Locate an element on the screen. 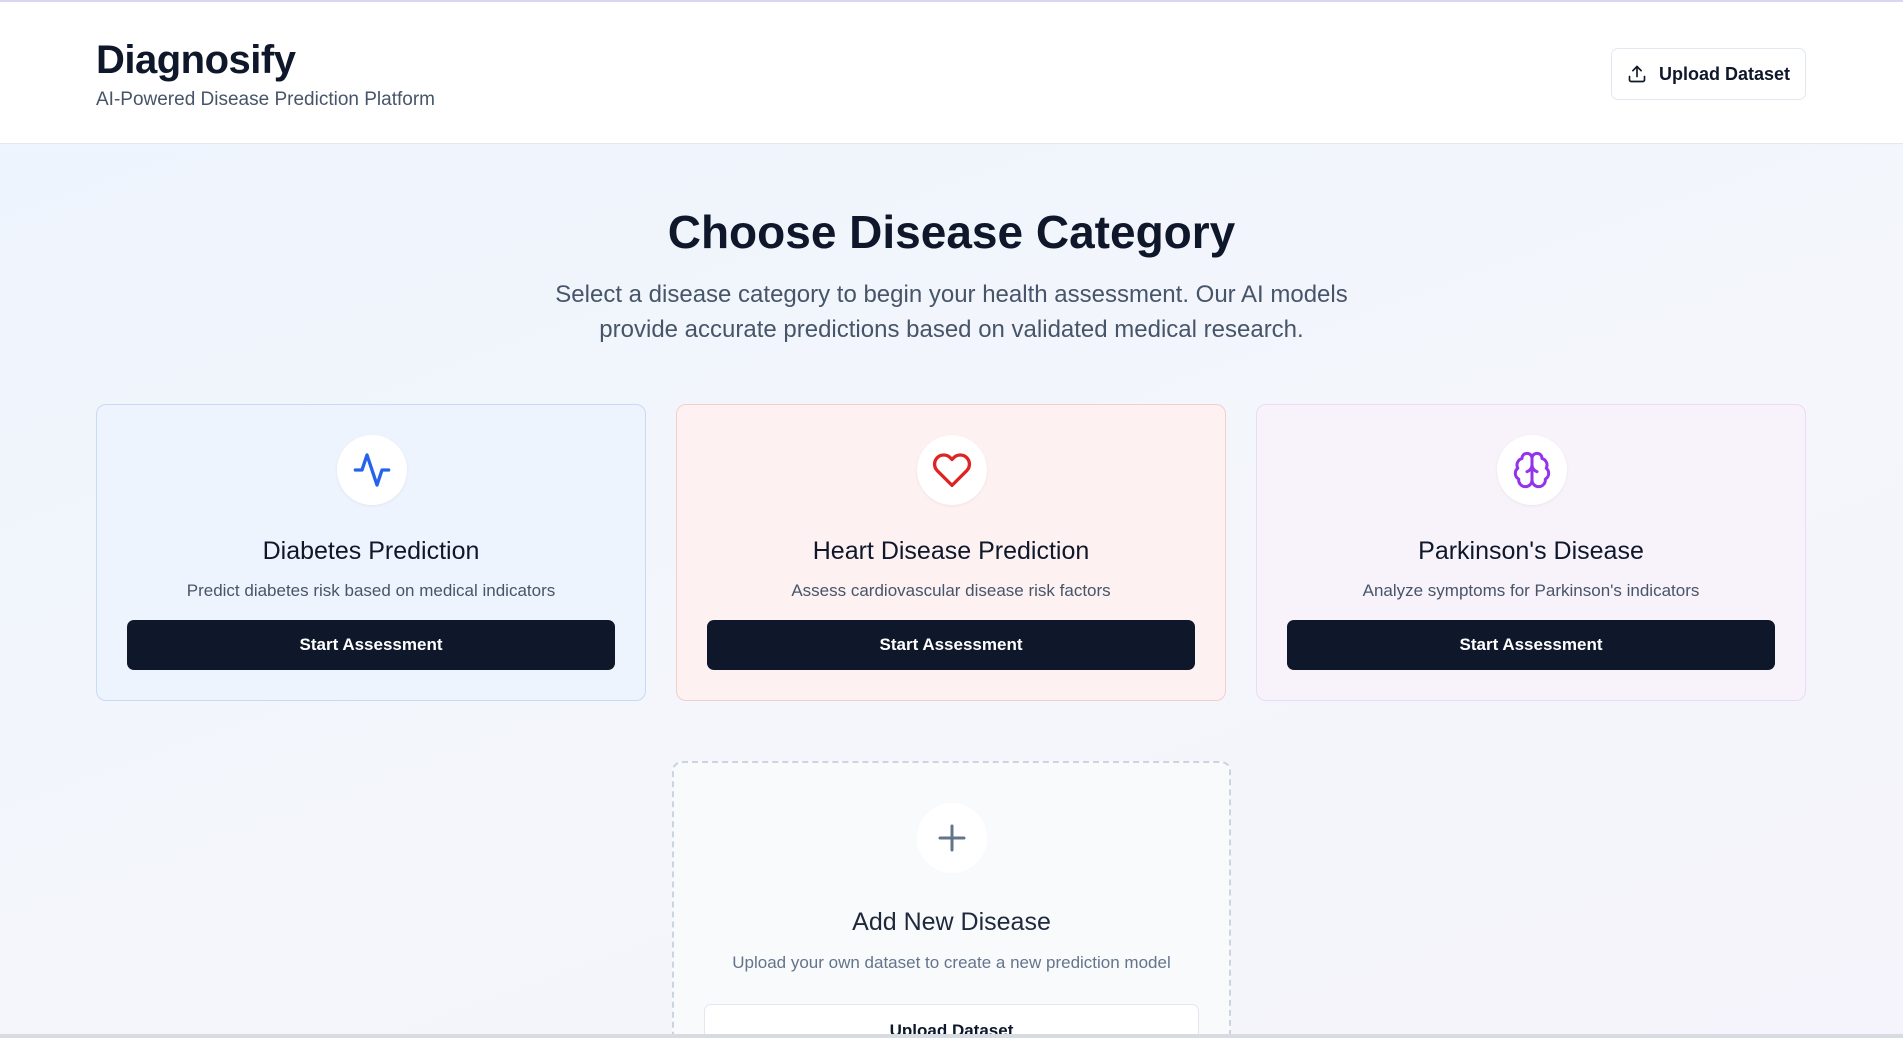 The height and width of the screenshot is (1038, 1903). diabetes-start-assessment-button: Start Assessment is located at coordinates (371, 645).